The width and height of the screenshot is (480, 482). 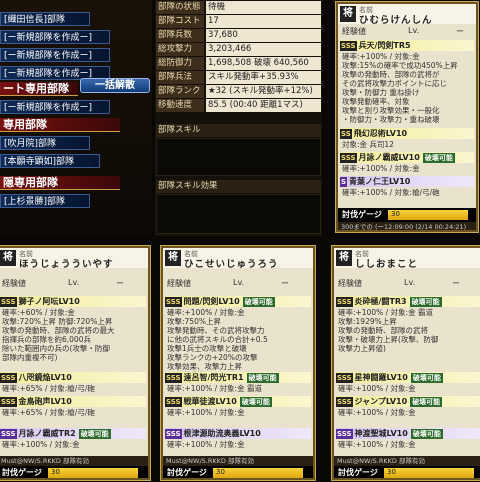 What do you see at coordinates (408, 433) in the screenshot?
I see `skill-title: SSS 神渡聖城LV10 破壊可能` at bounding box center [408, 433].